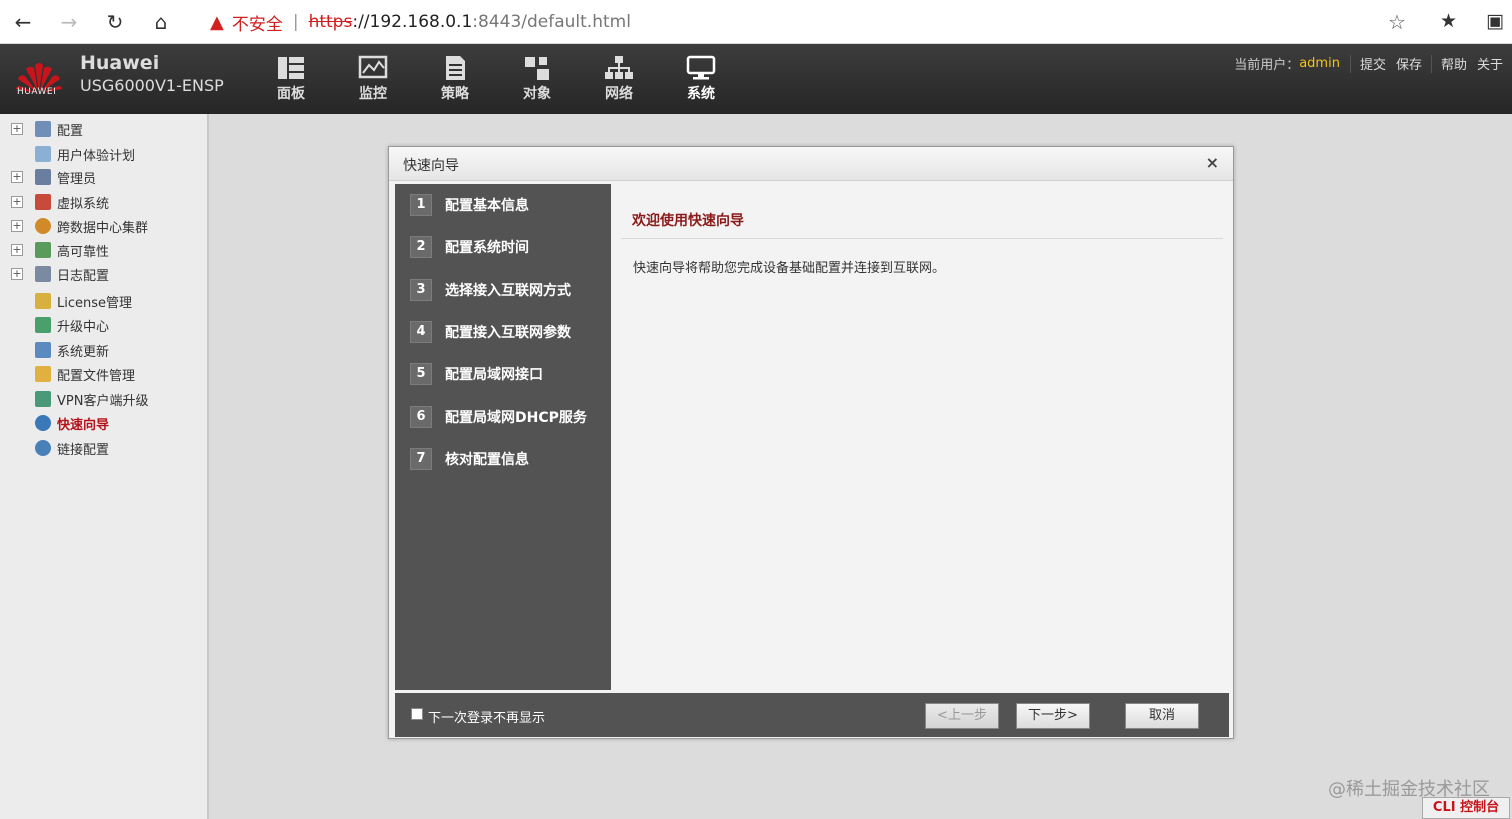  What do you see at coordinates (43, 177) in the screenshot?
I see `admin-icon` at bounding box center [43, 177].